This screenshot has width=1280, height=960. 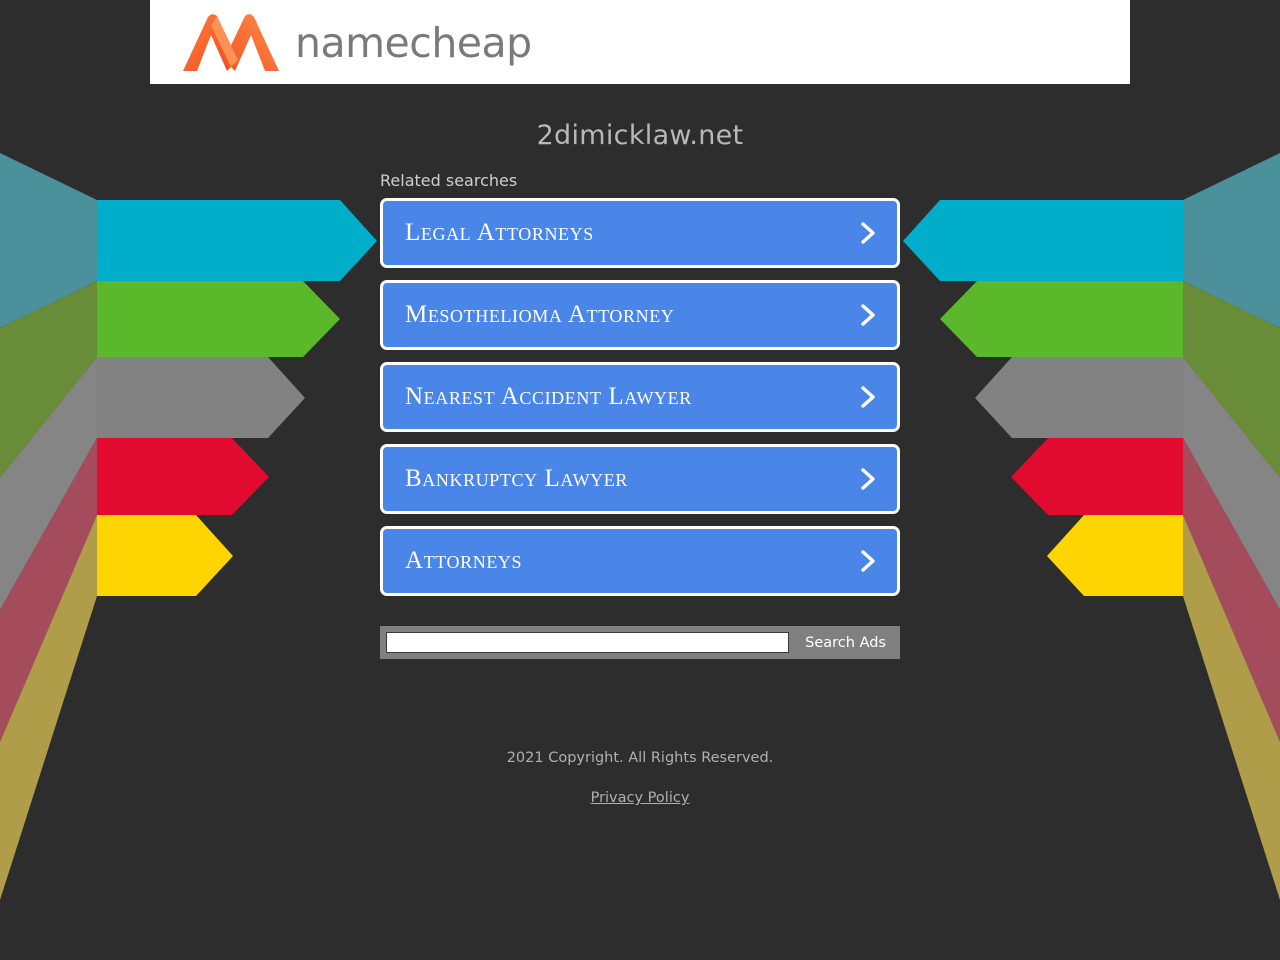 What do you see at coordinates (588, 642) in the screenshot?
I see `search-input` at bounding box center [588, 642].